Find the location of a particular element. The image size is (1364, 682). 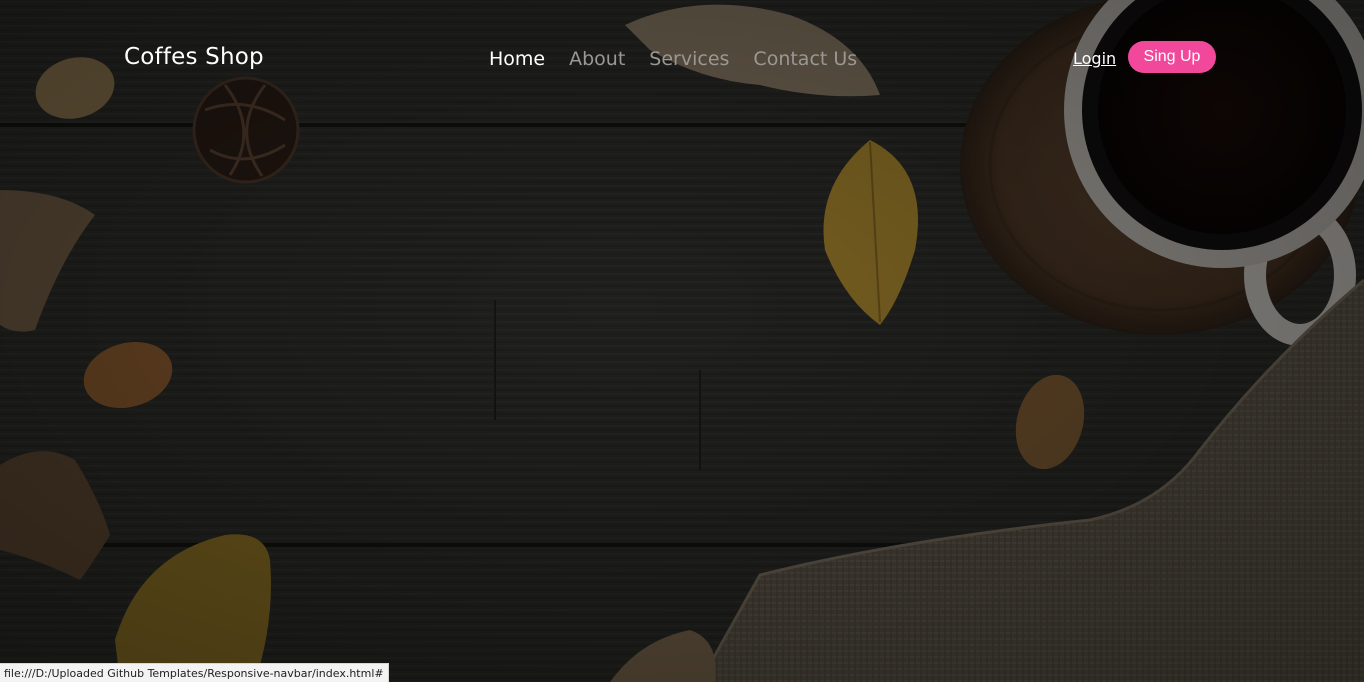

login-link: Login is located at coordinates (1094, 58).